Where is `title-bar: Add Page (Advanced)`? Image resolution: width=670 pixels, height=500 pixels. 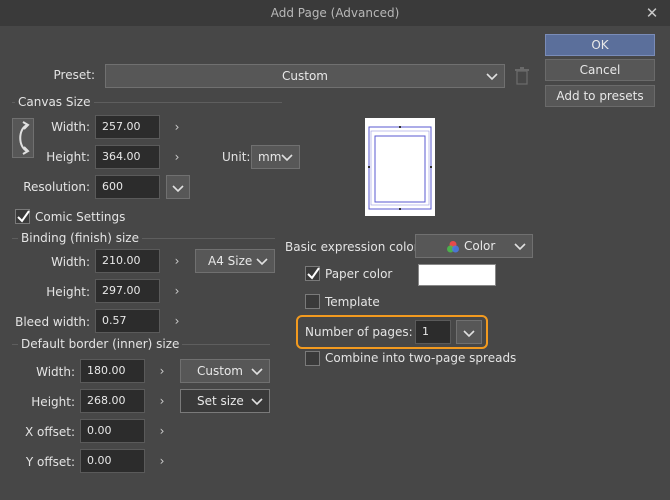 title-bar: Add Page (Advanced) is located at coordinates (335, 13).